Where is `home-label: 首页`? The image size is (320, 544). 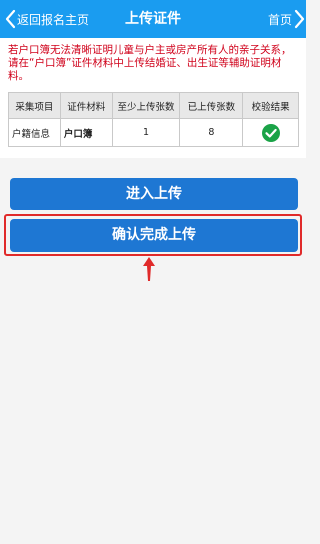
home-label: 首页 is located at coordinates (279, 19).